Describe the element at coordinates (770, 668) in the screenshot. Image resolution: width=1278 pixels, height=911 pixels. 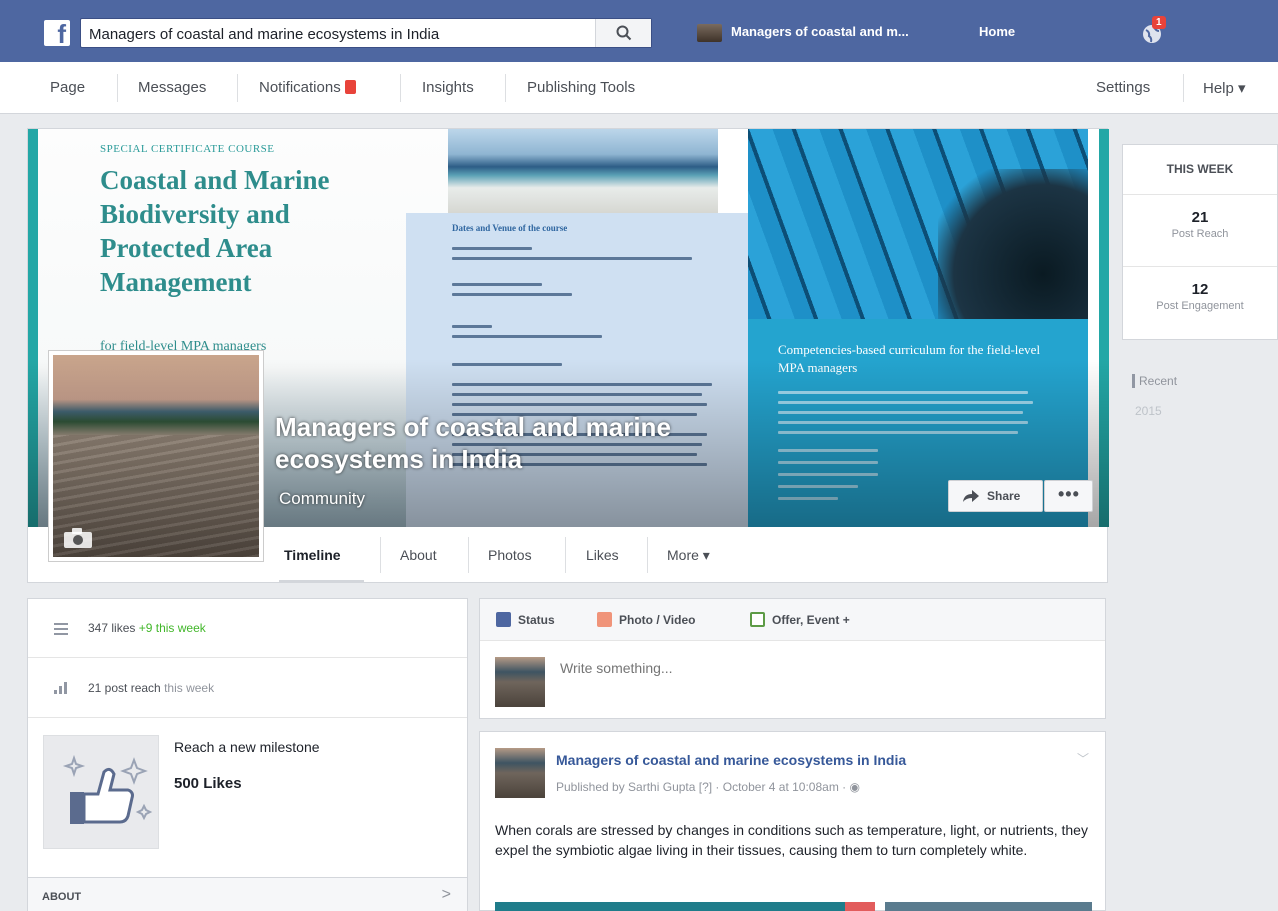
I see `composer-input` at that location.